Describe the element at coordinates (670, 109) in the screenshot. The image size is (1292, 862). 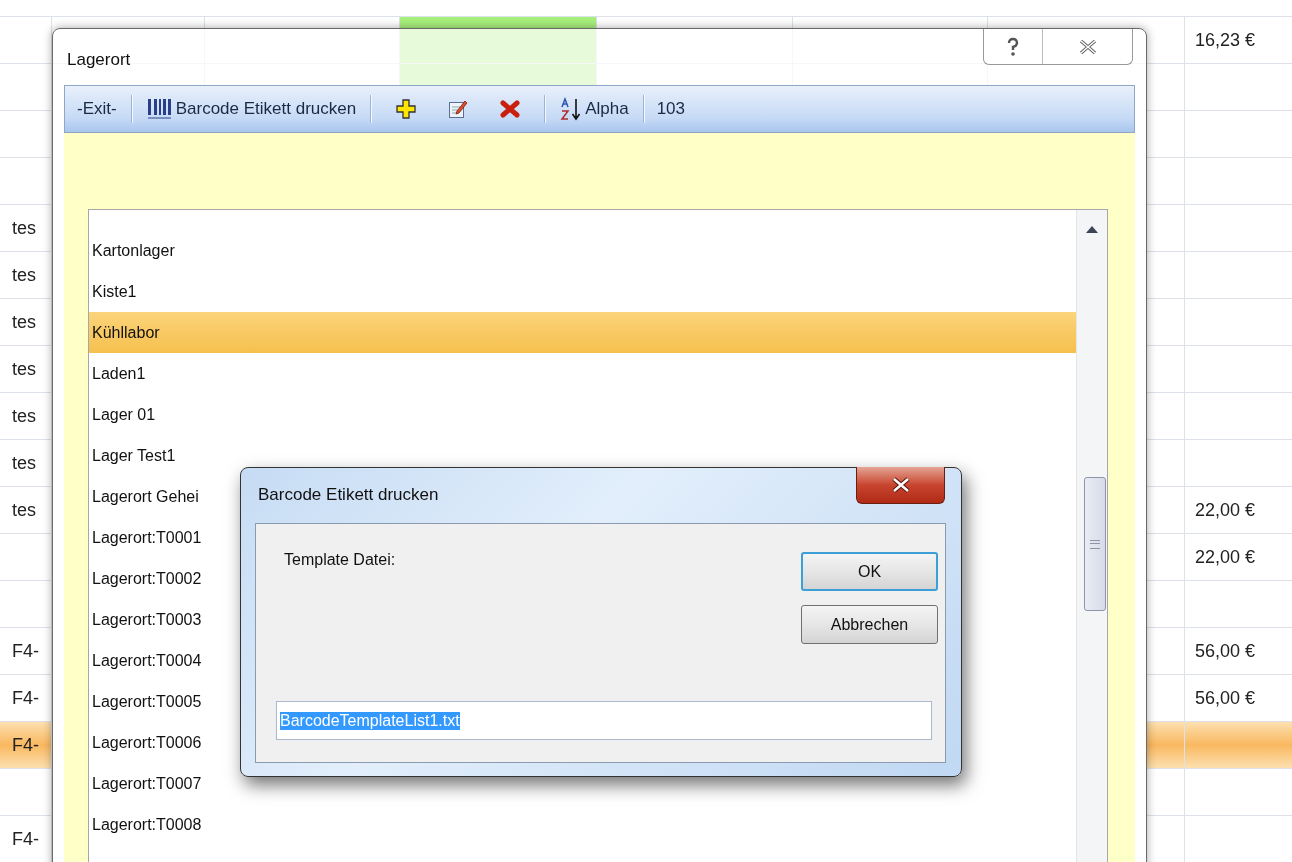
I see `record-count: 103` at that location.